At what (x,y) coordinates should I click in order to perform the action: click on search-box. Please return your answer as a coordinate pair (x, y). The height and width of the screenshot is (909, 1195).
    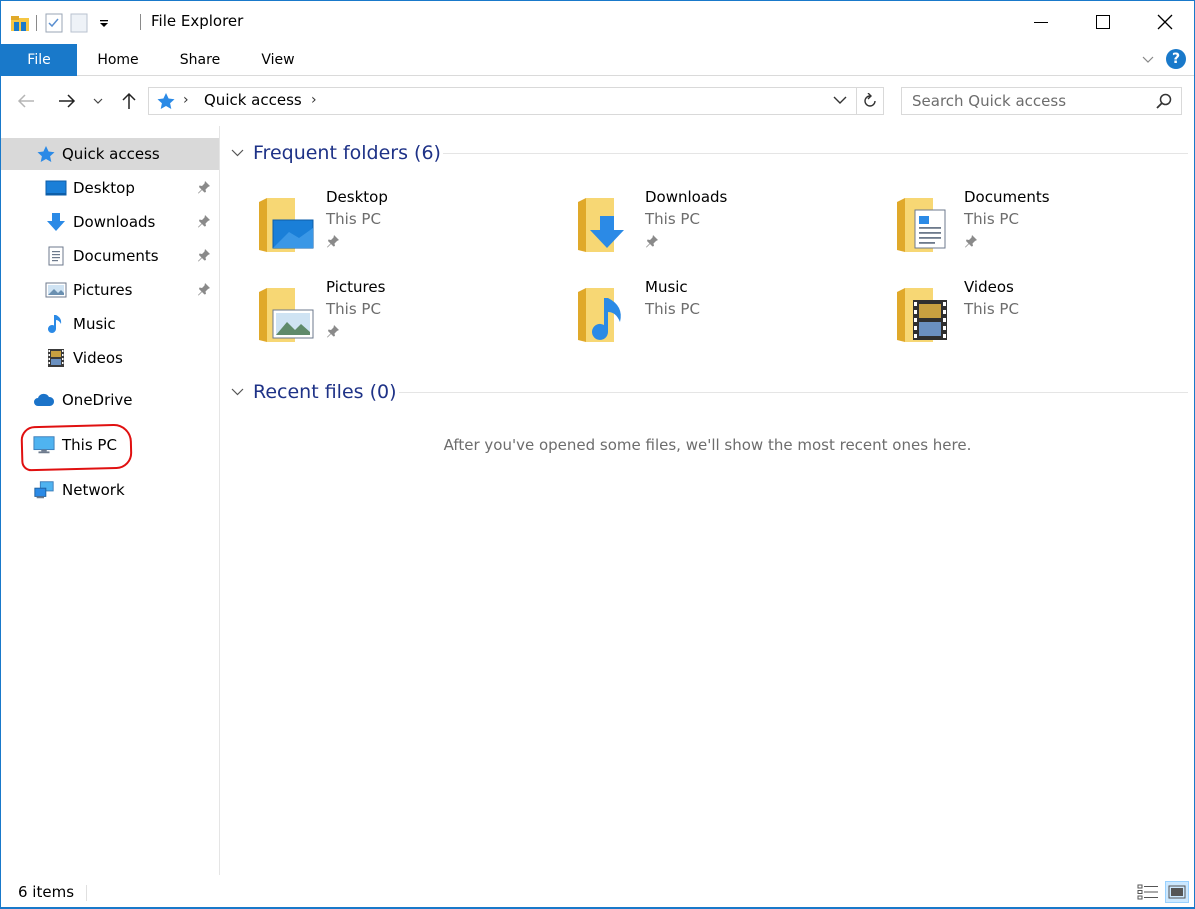
    Looking at the image, I should click on (1041, 101).